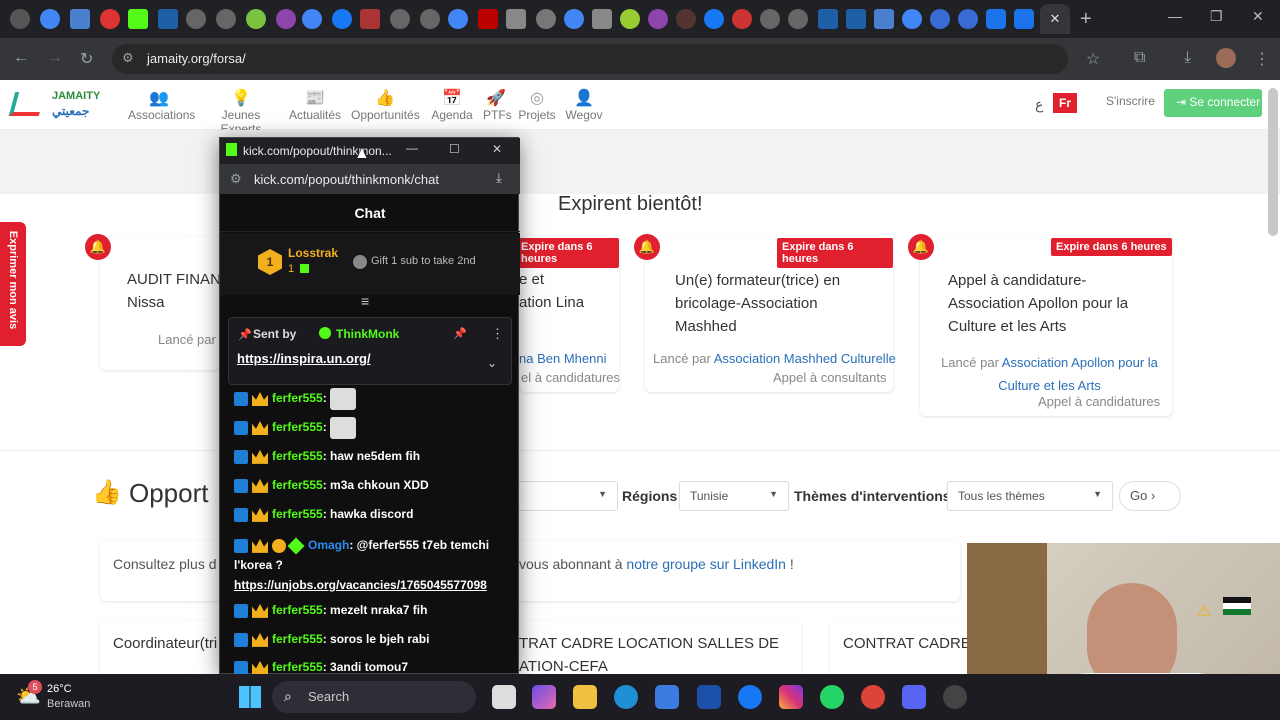 The height and width of the screenshot is (720, 1280). What do you see at coordinates (460, 333) in the screenshot?
I see `unpin-icon: 📌` at bounding box center [460, 333].